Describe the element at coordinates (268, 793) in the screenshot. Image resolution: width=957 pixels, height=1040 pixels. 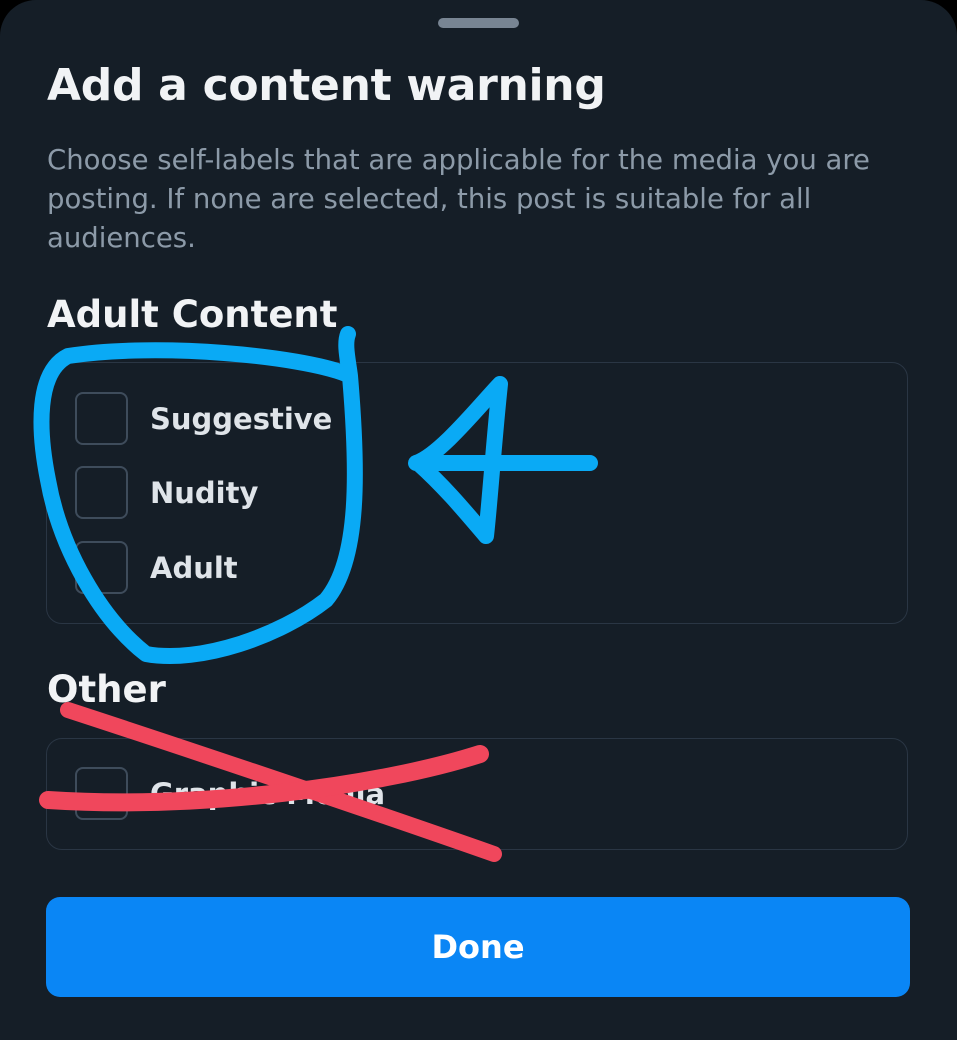
I see `option-label: Graphic Media` at that location.